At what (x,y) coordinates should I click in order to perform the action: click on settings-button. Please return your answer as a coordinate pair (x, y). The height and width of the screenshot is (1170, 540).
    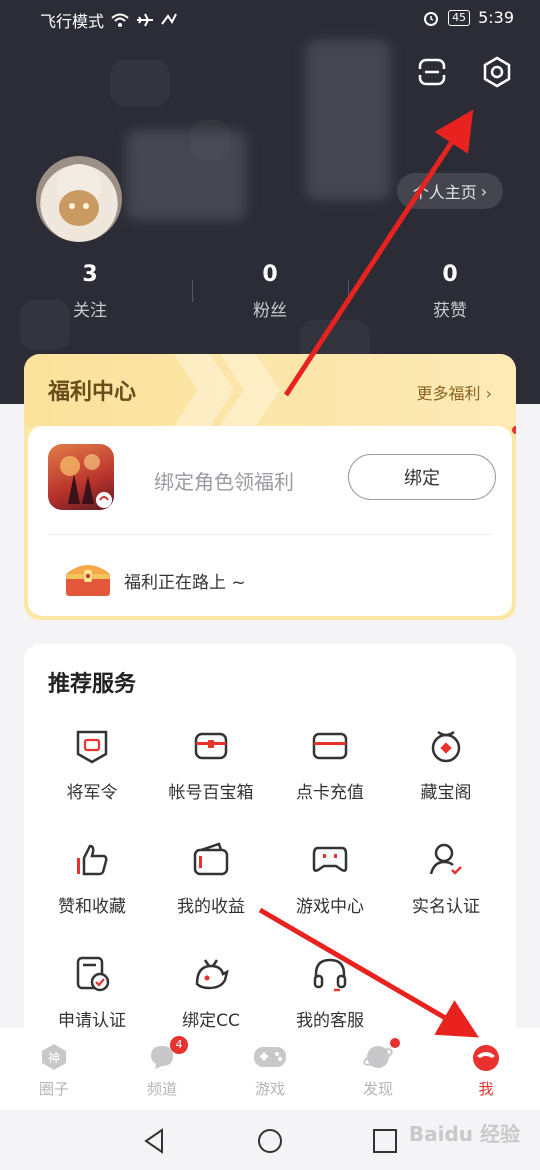
    Looking at the image, I should click on (497, 72).